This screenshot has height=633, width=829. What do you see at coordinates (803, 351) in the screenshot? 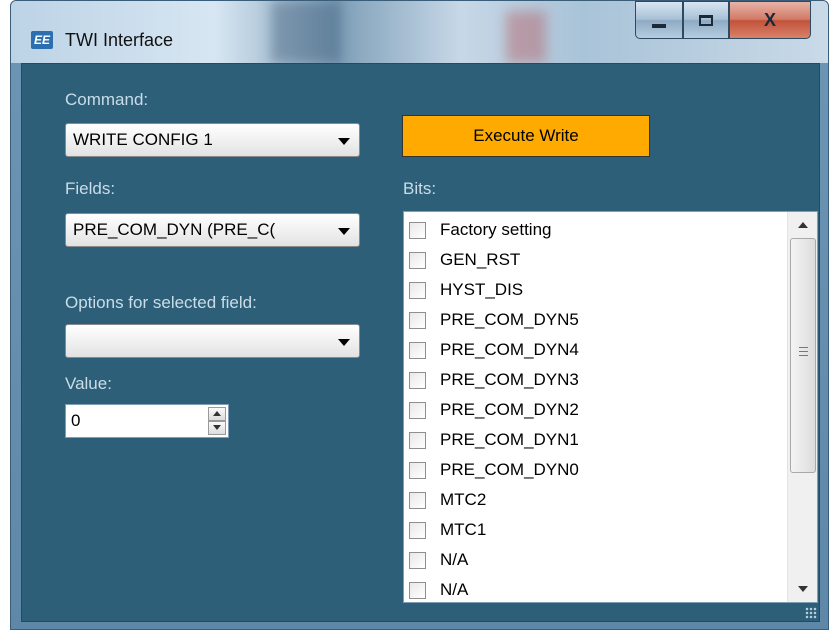
I see `grip-icon` at bounding box center [803, 351].